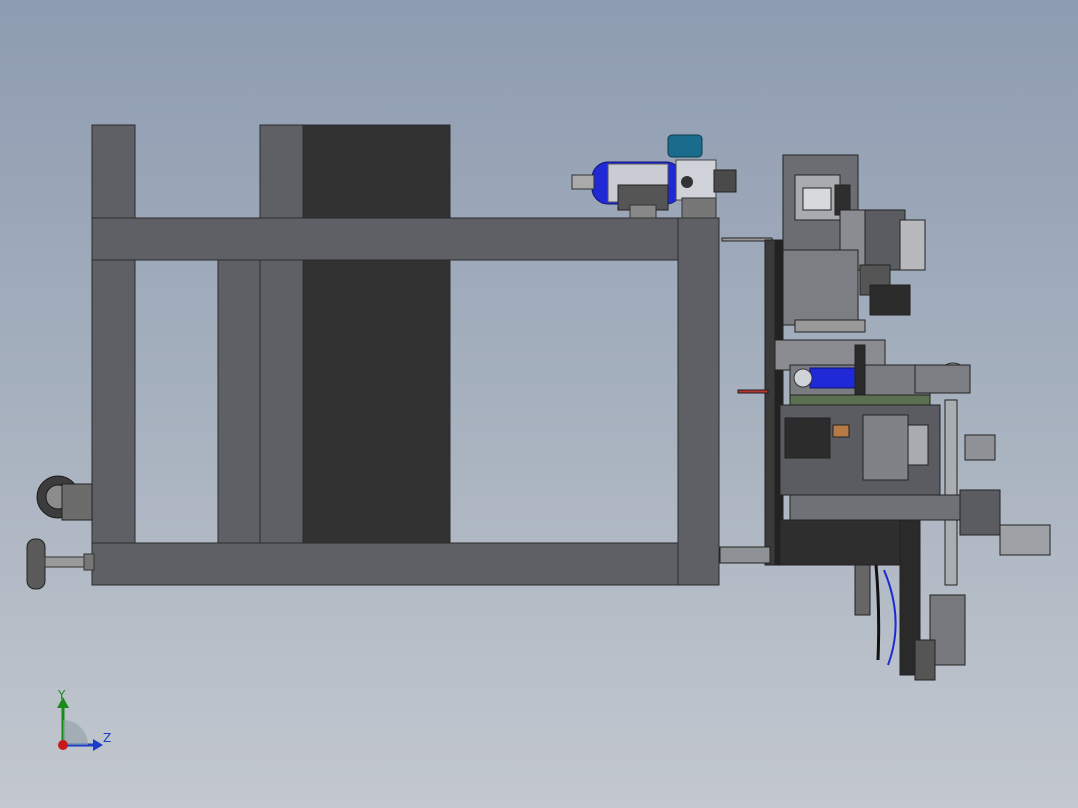 This screenshot has width=1078, height=808. Describe the element at coordinates (239, 380) in the screenshot. I see `frame-post-mid-left` at that location.